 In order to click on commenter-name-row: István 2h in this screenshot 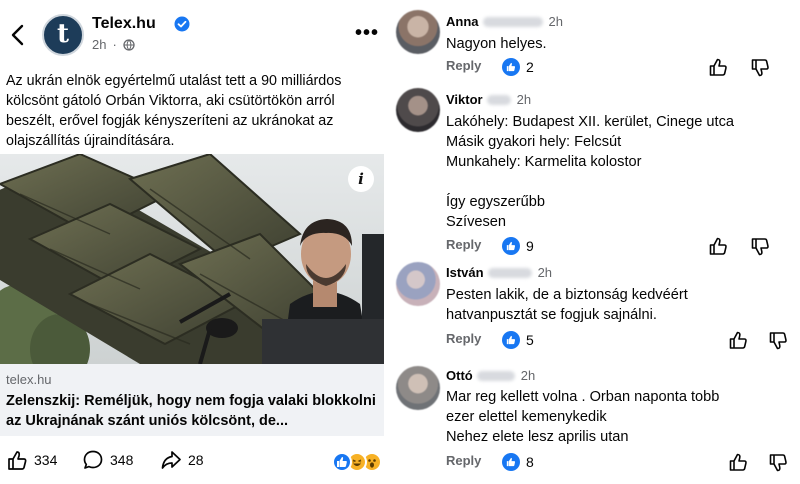, I will do `click(499, 272)`.